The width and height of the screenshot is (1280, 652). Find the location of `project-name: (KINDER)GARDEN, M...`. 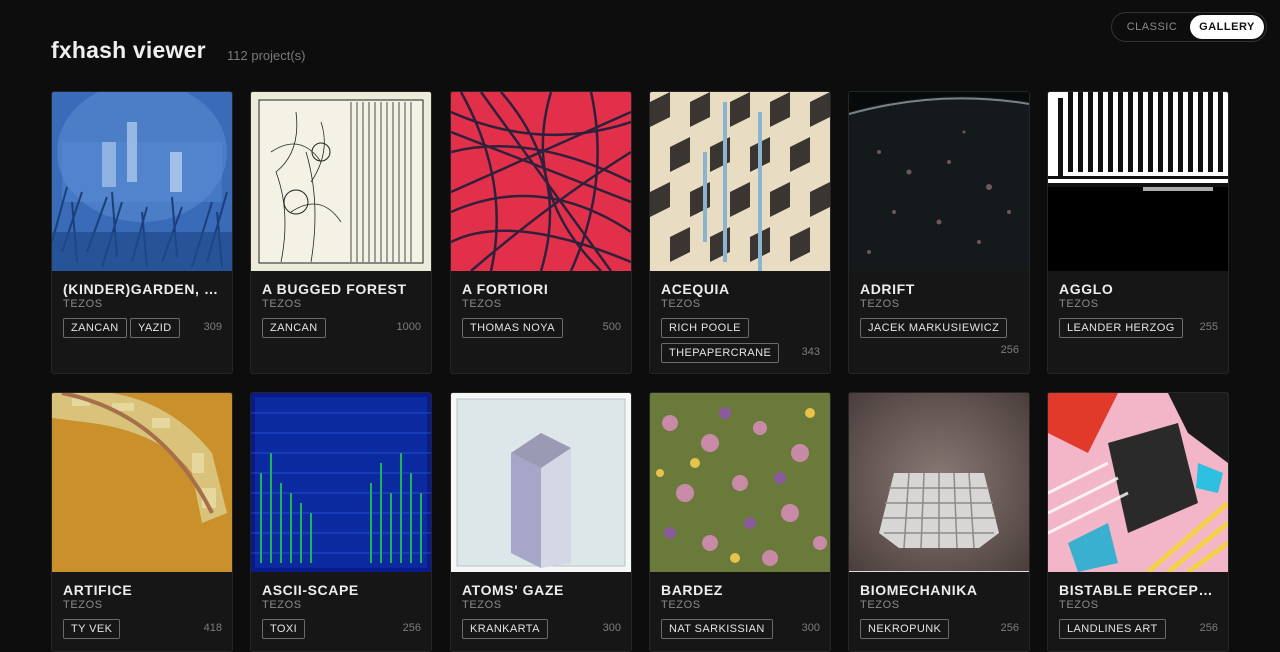

project-name: (KINDER)GARDEN, M... is located at coordinates (143, 289).